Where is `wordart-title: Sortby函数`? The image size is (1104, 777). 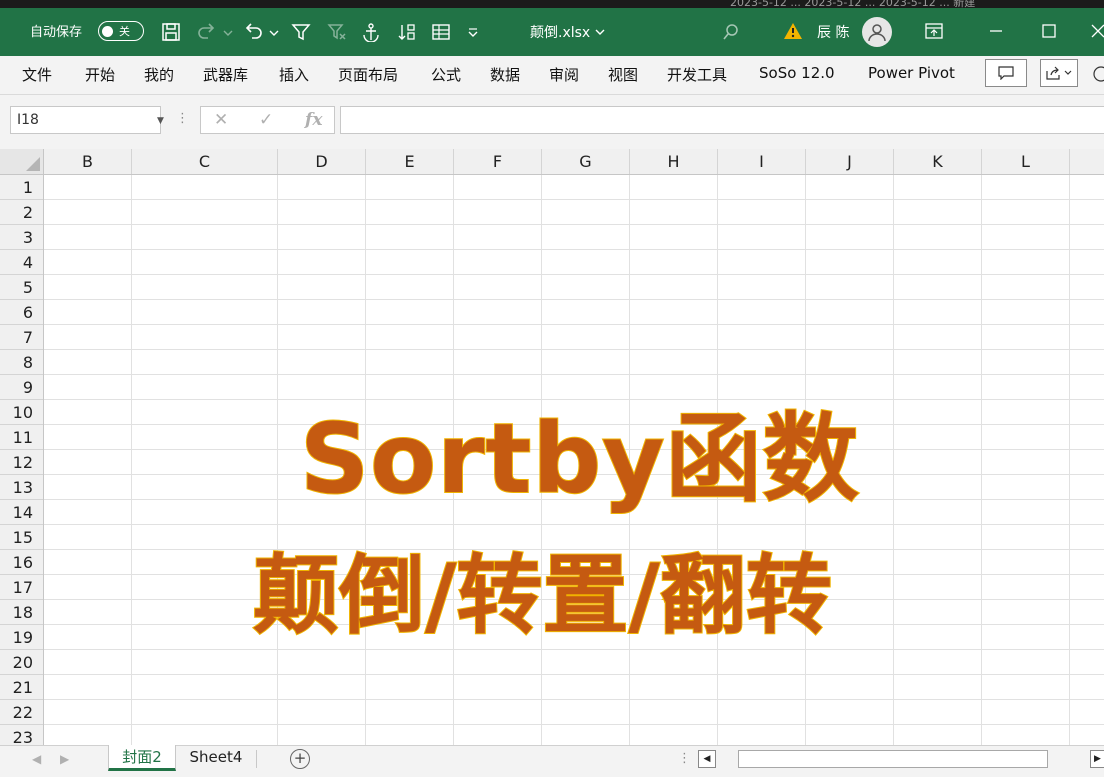
wordart-title: Sortby函数 is located at coordinates (579, 459).